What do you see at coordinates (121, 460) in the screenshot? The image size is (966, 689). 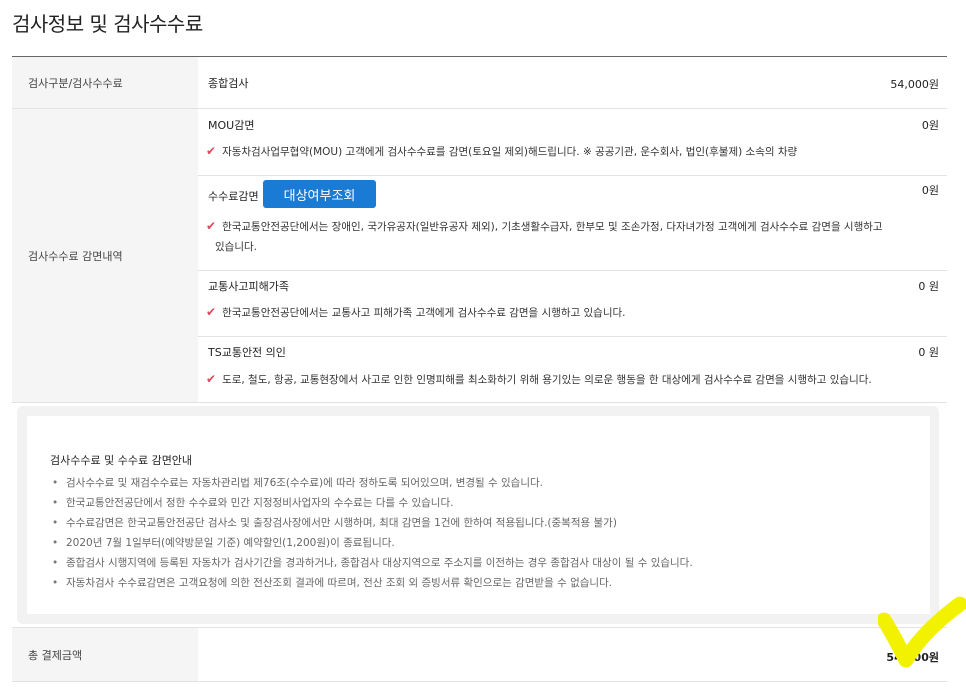 I see `notice-title: 검사수수료 및 수수료 감면안내` at bounding box center [121, 460].